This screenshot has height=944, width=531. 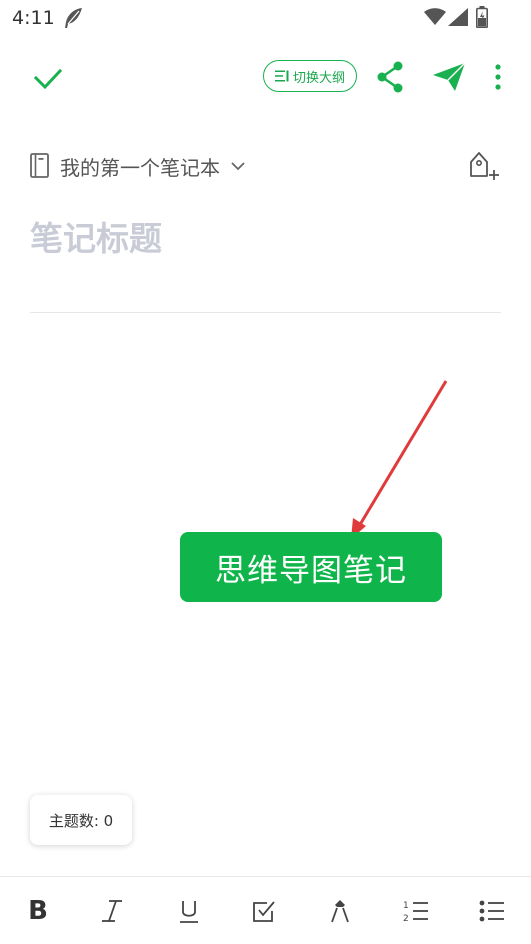 What do you see at coordinates (391, 77) in the screenshot?
I see `share-icon` at bounding box center [391, 77].